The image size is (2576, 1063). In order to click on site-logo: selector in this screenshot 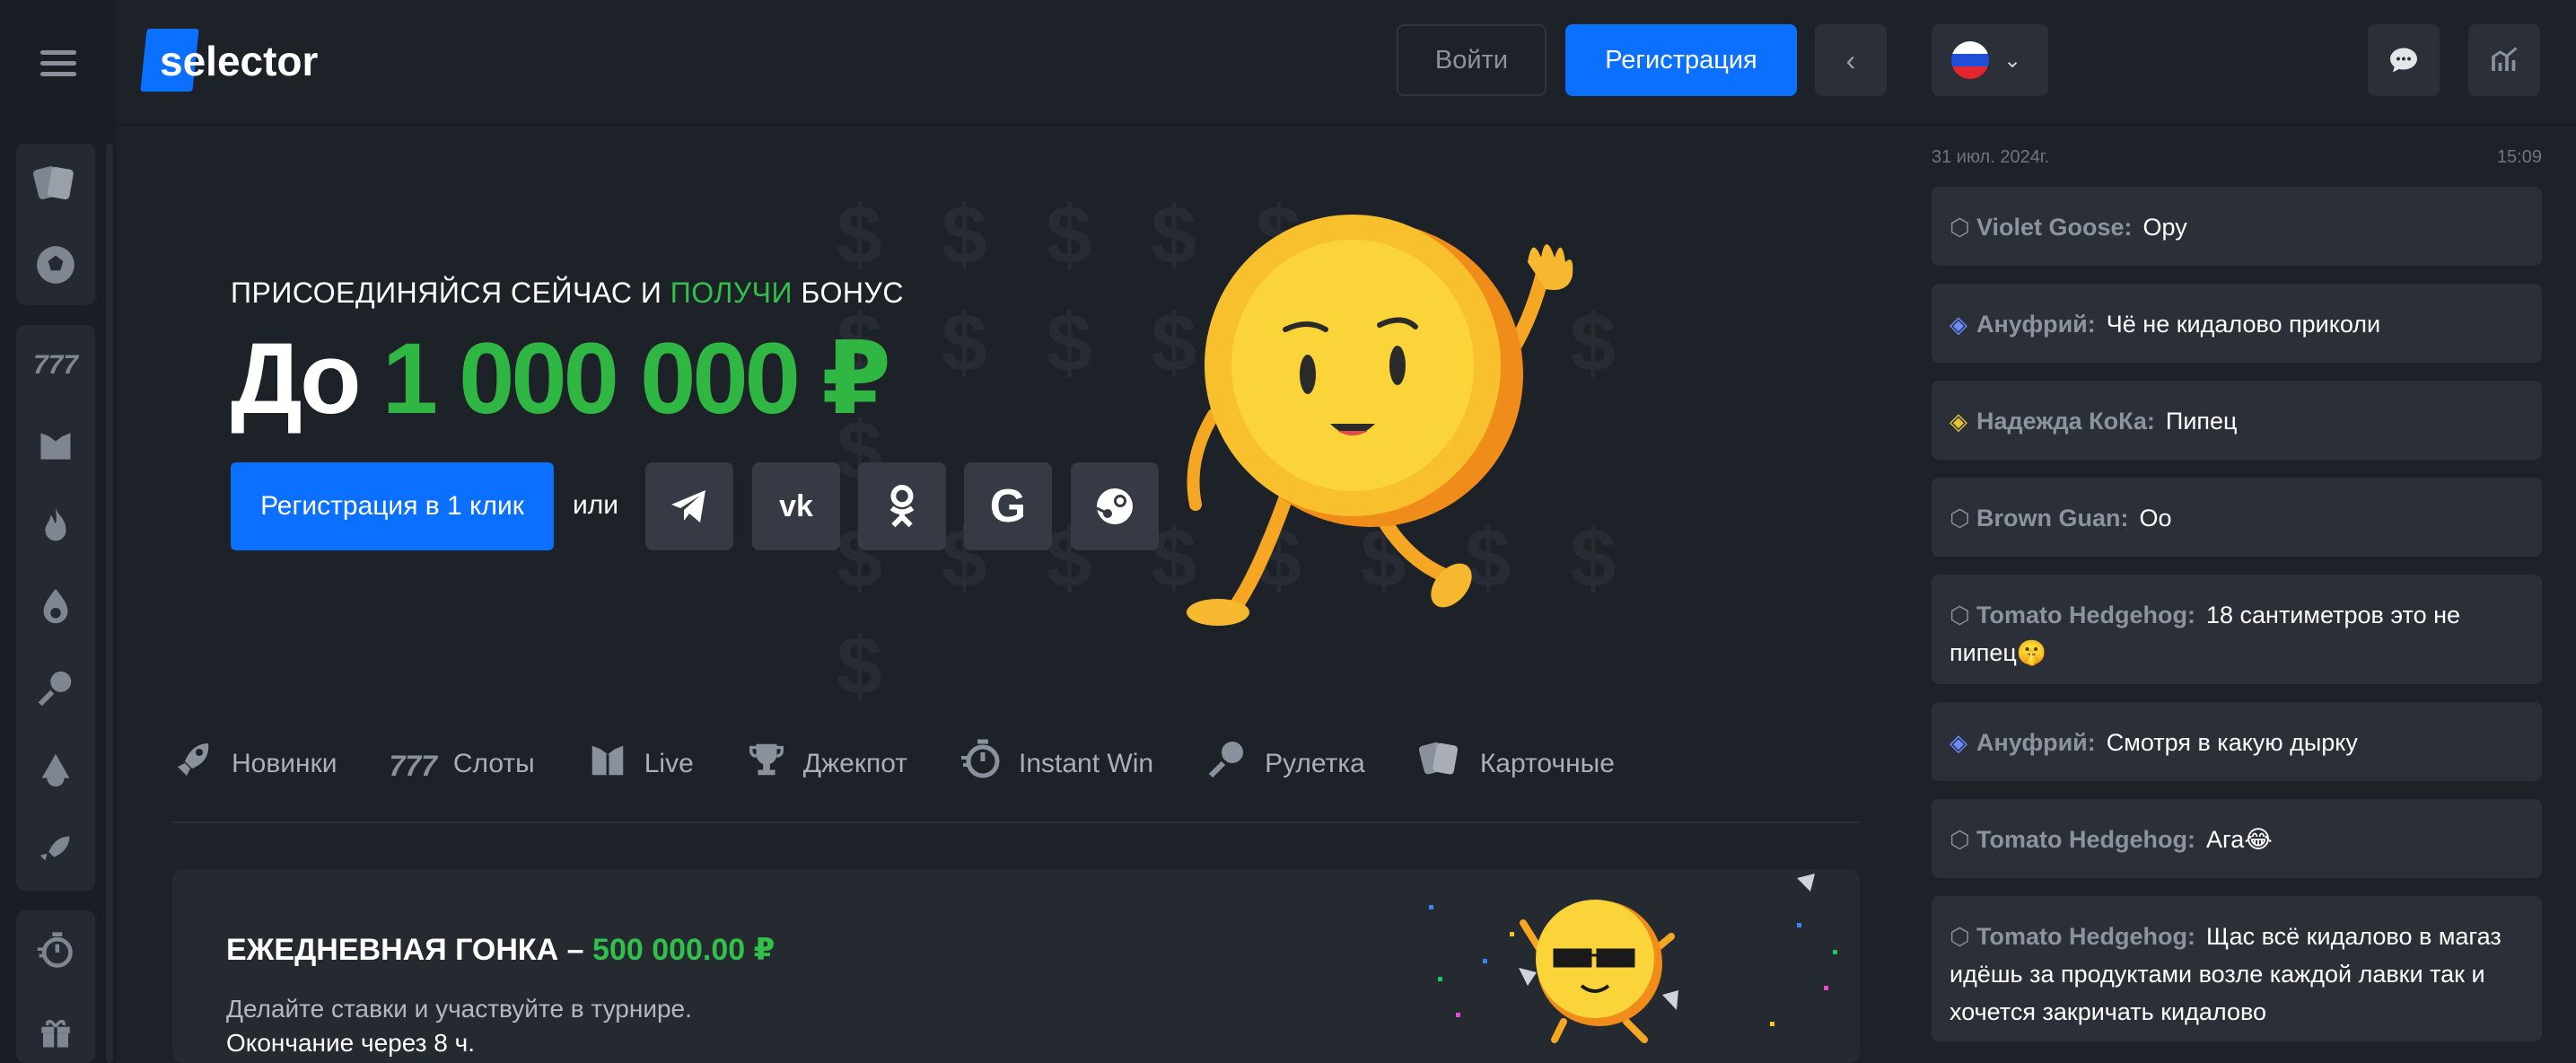, I will do `click(229, 60)`.